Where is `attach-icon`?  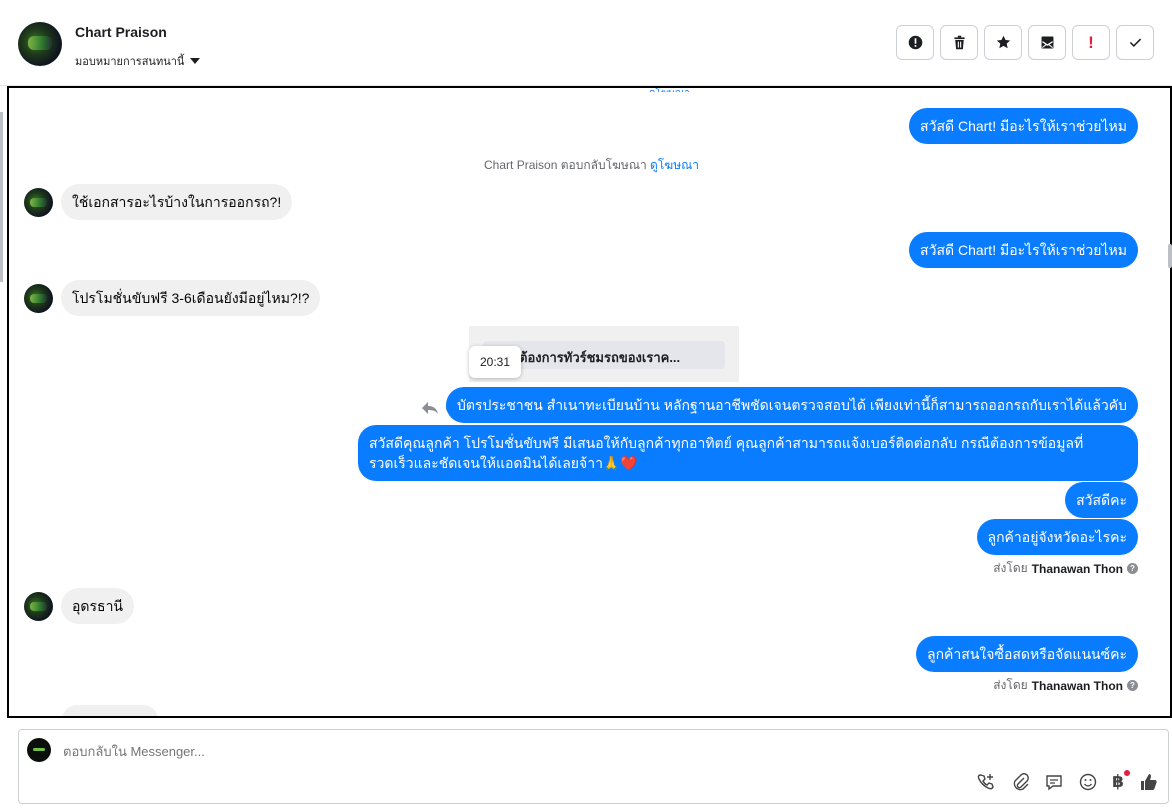 attach-icon is located at coordinates (1020, 782).